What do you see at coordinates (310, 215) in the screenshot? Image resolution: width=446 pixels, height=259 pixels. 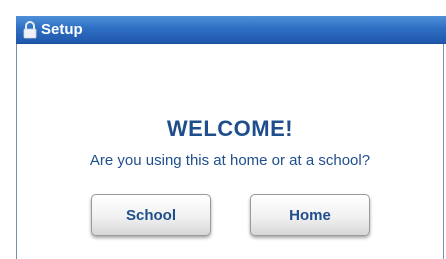 I see `home-button: Home` at bounding box center [310, 215].